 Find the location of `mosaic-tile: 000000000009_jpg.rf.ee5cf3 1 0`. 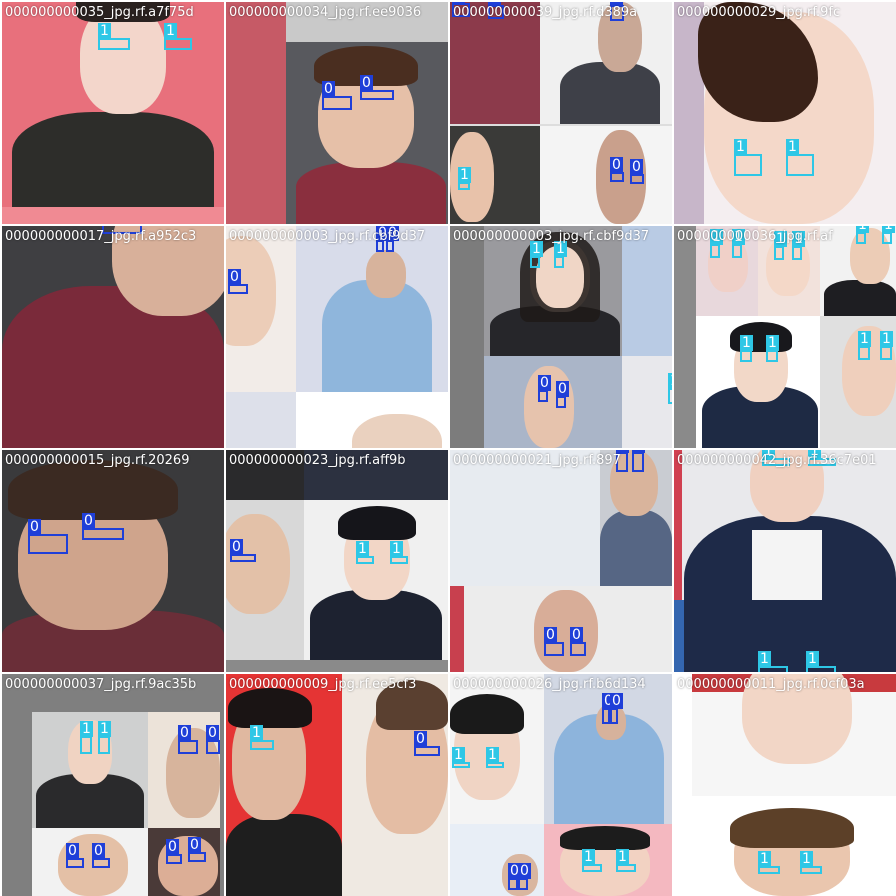

mosaic-tile: 000000000009_jpg.rf.ee5cf3 1 0 is located at coordinates (337, 785).